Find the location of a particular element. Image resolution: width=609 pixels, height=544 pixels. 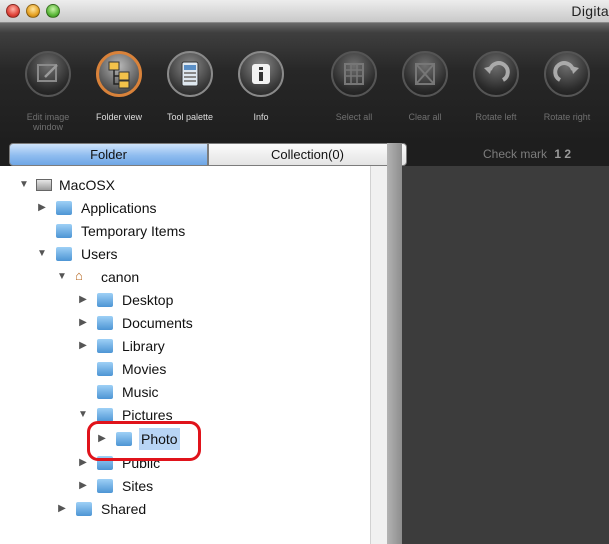

rotate-left-icon is located at coordinates (496, 74).